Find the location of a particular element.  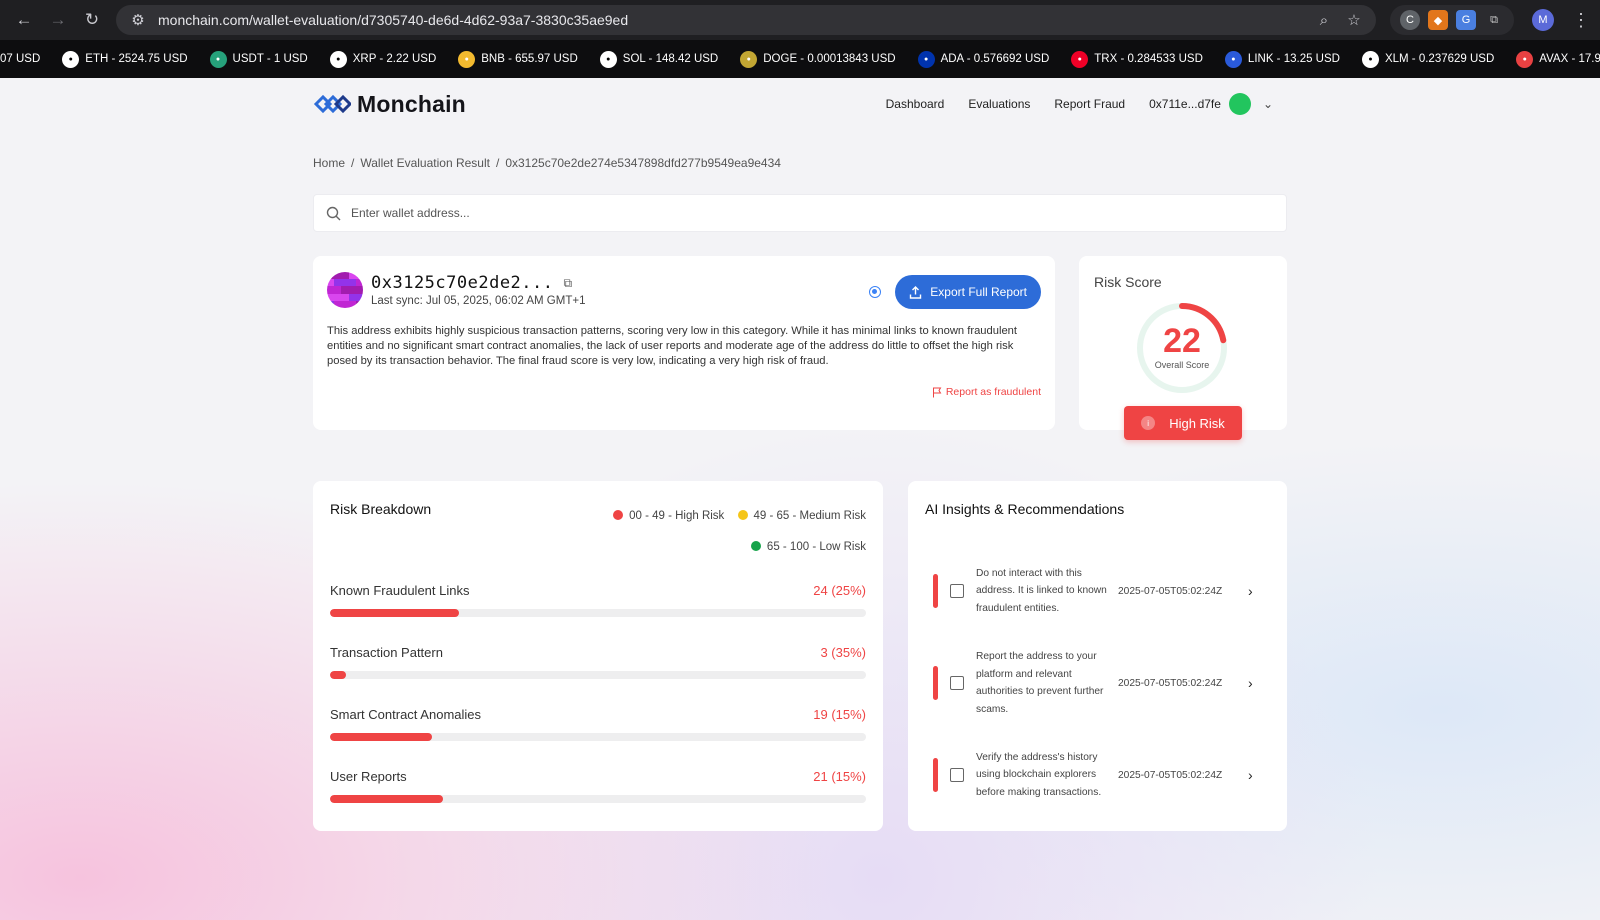

extensions-puzzle-icon: ⧉ is located at coordinates (1494, 20).